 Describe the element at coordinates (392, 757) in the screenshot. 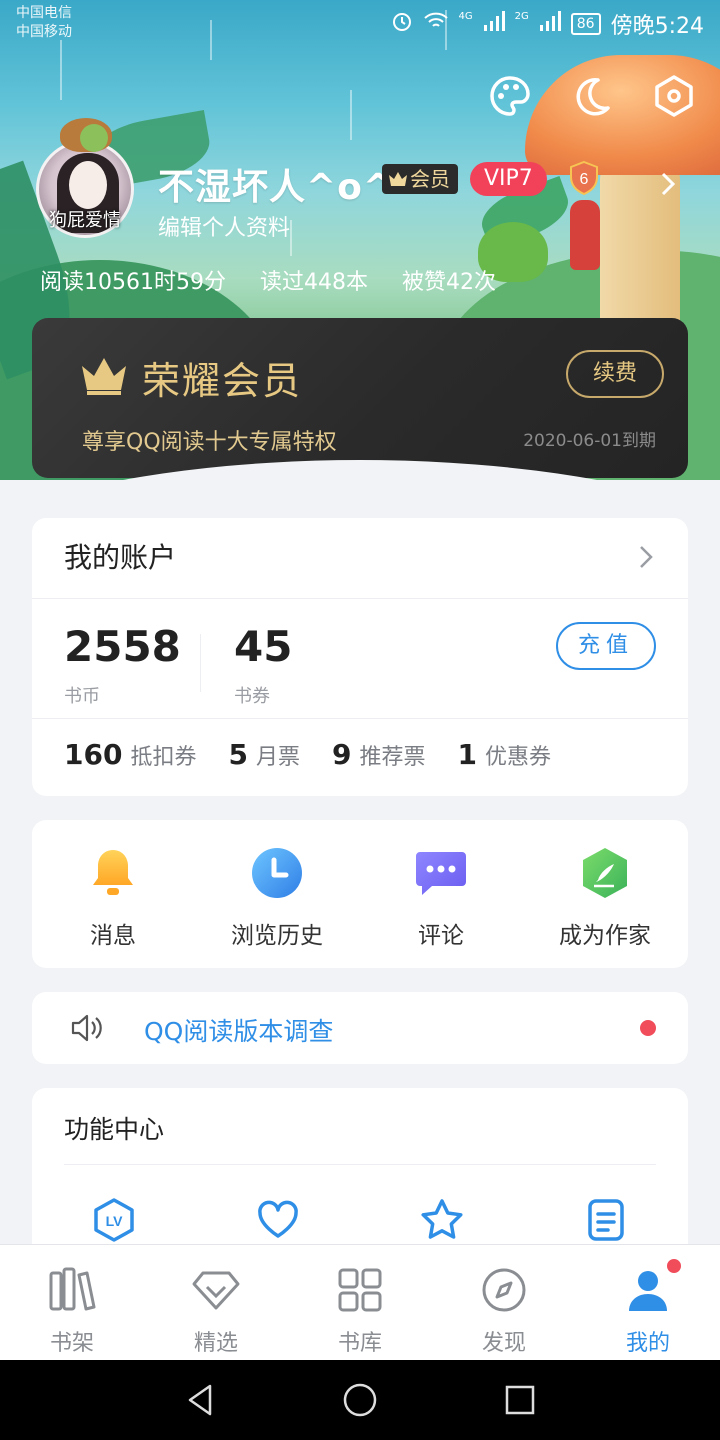

I see `ticket-label: 推荐票` at that location.